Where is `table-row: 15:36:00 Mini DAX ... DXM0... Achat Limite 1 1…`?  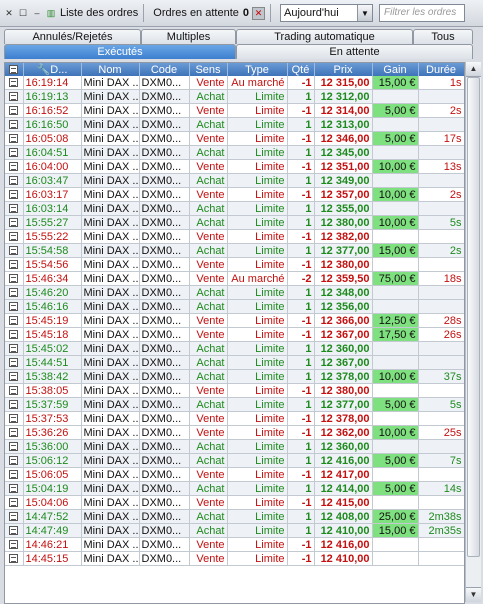 table-row: 15:36:00 Mini DAX ... DXM0... Achat Limite 1 1… is located at coordinates (234, 446).